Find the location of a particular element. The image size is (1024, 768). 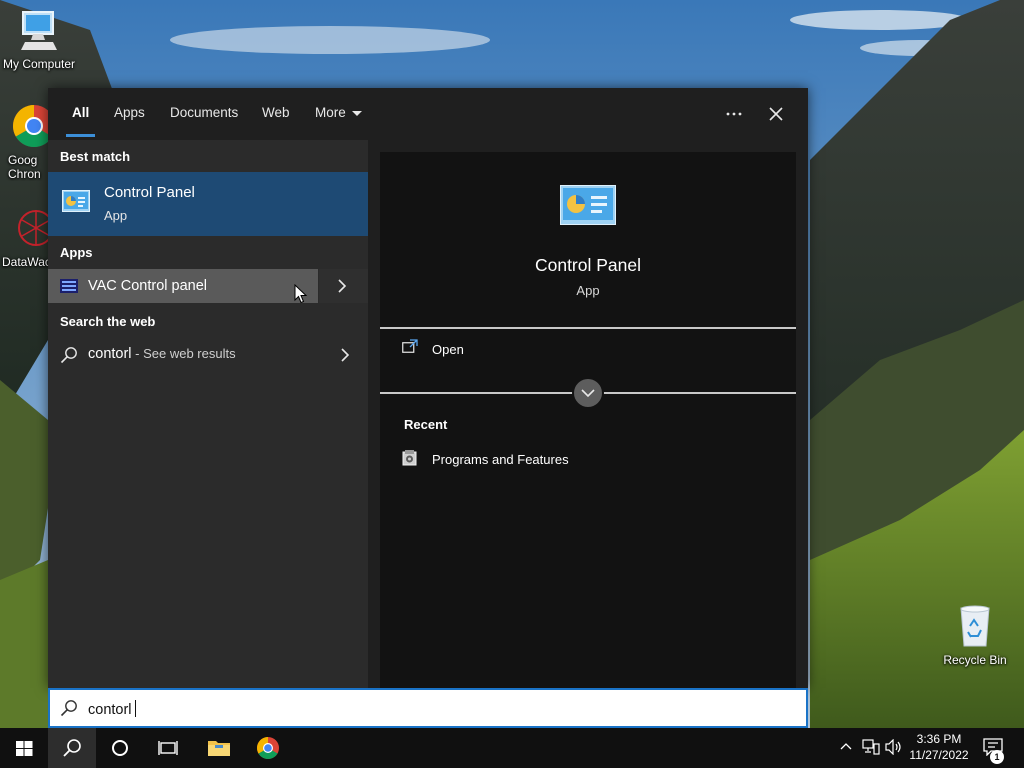

more-options-button is located at coordinates (734, 114).